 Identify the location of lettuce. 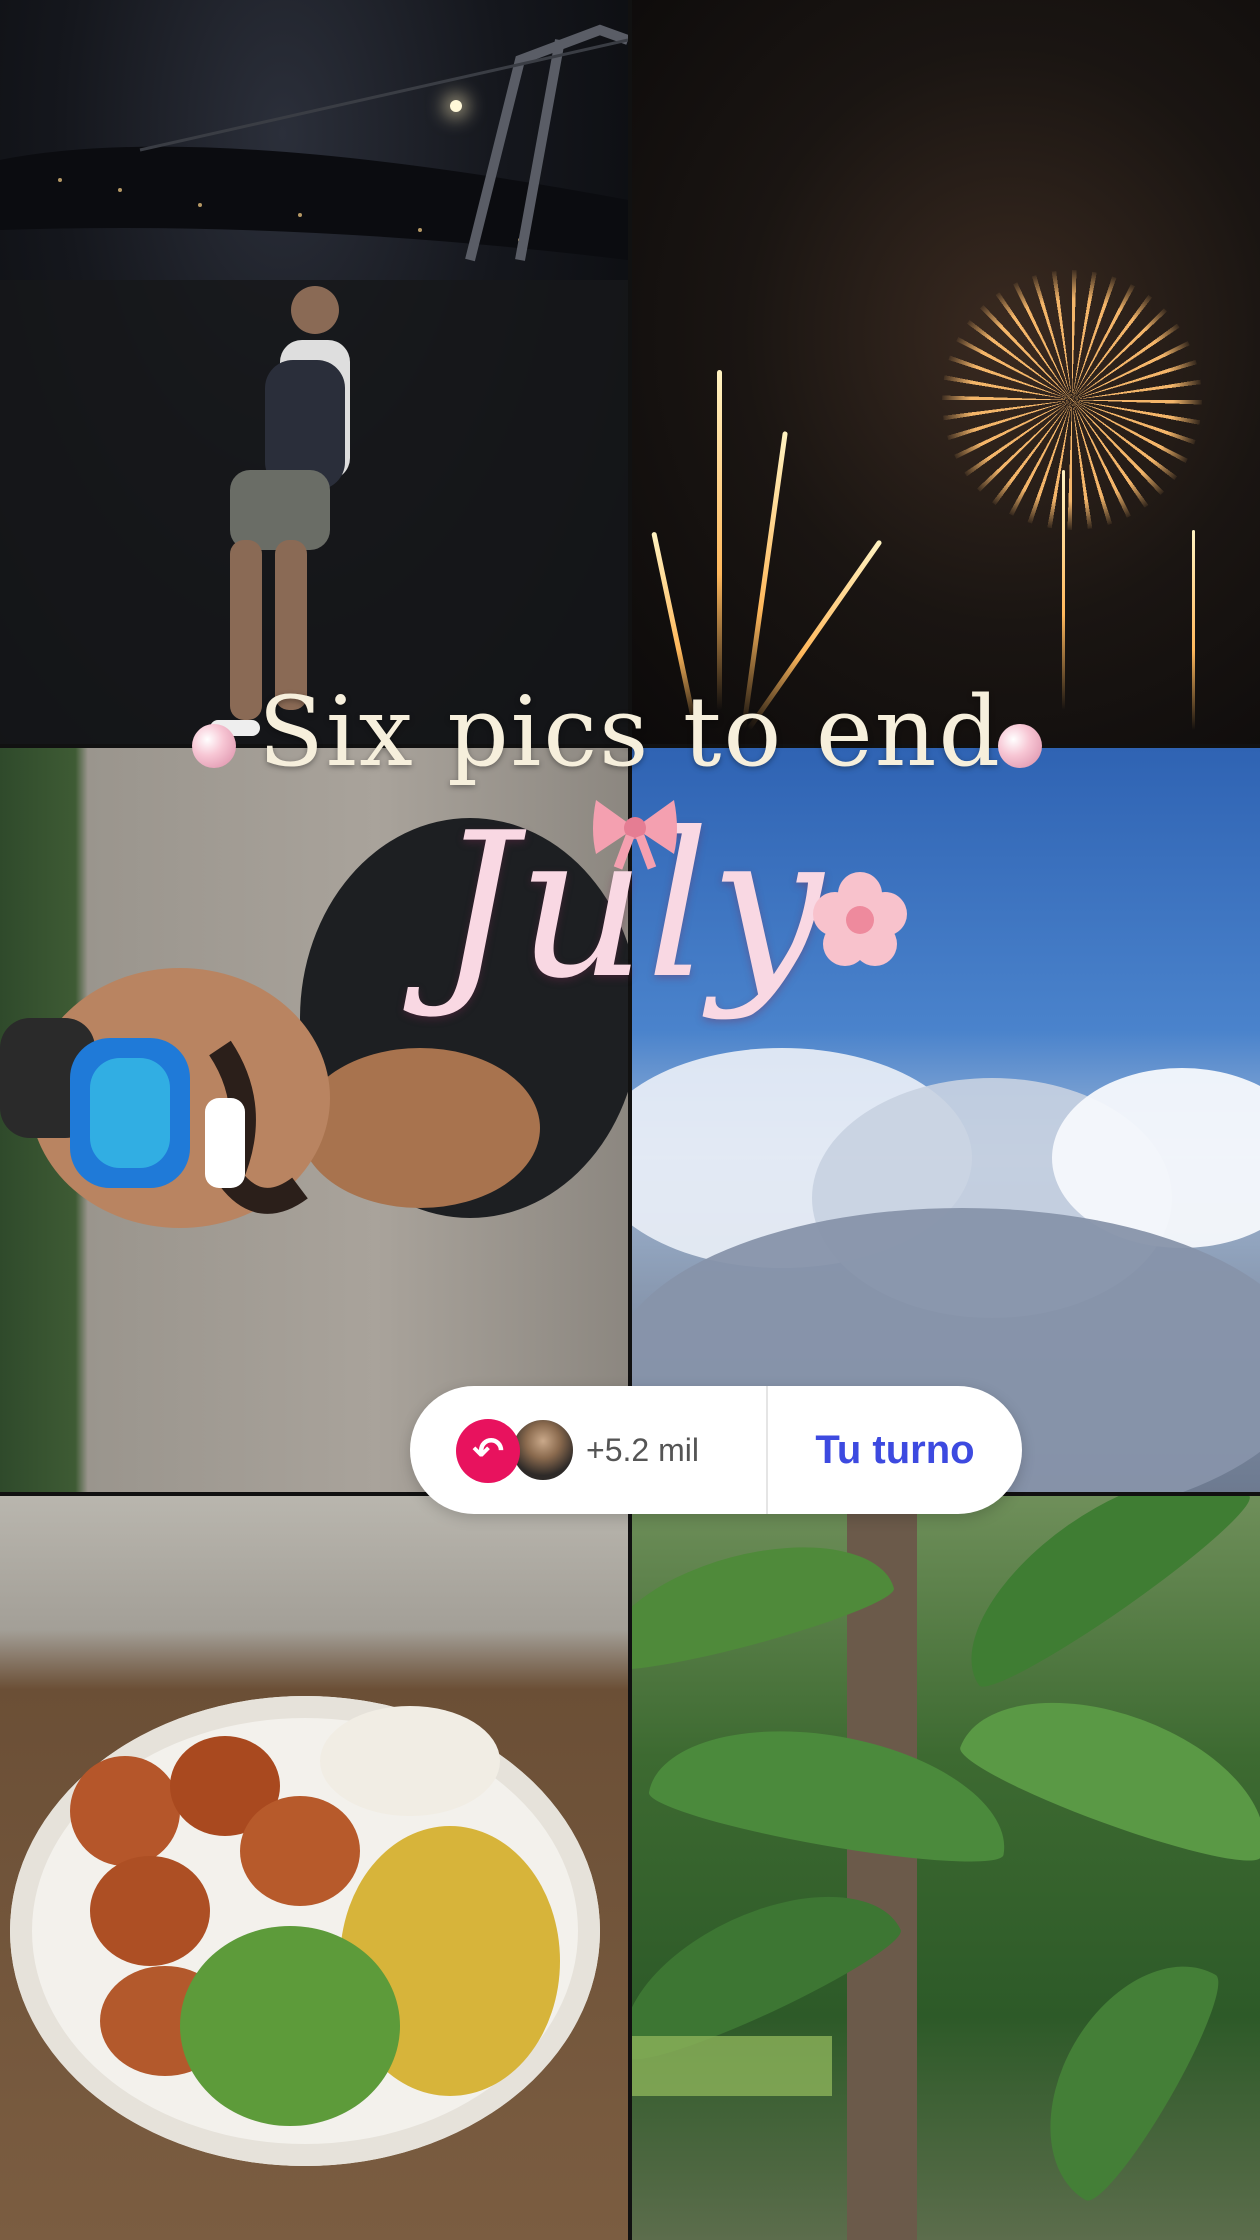
(290, 2026).